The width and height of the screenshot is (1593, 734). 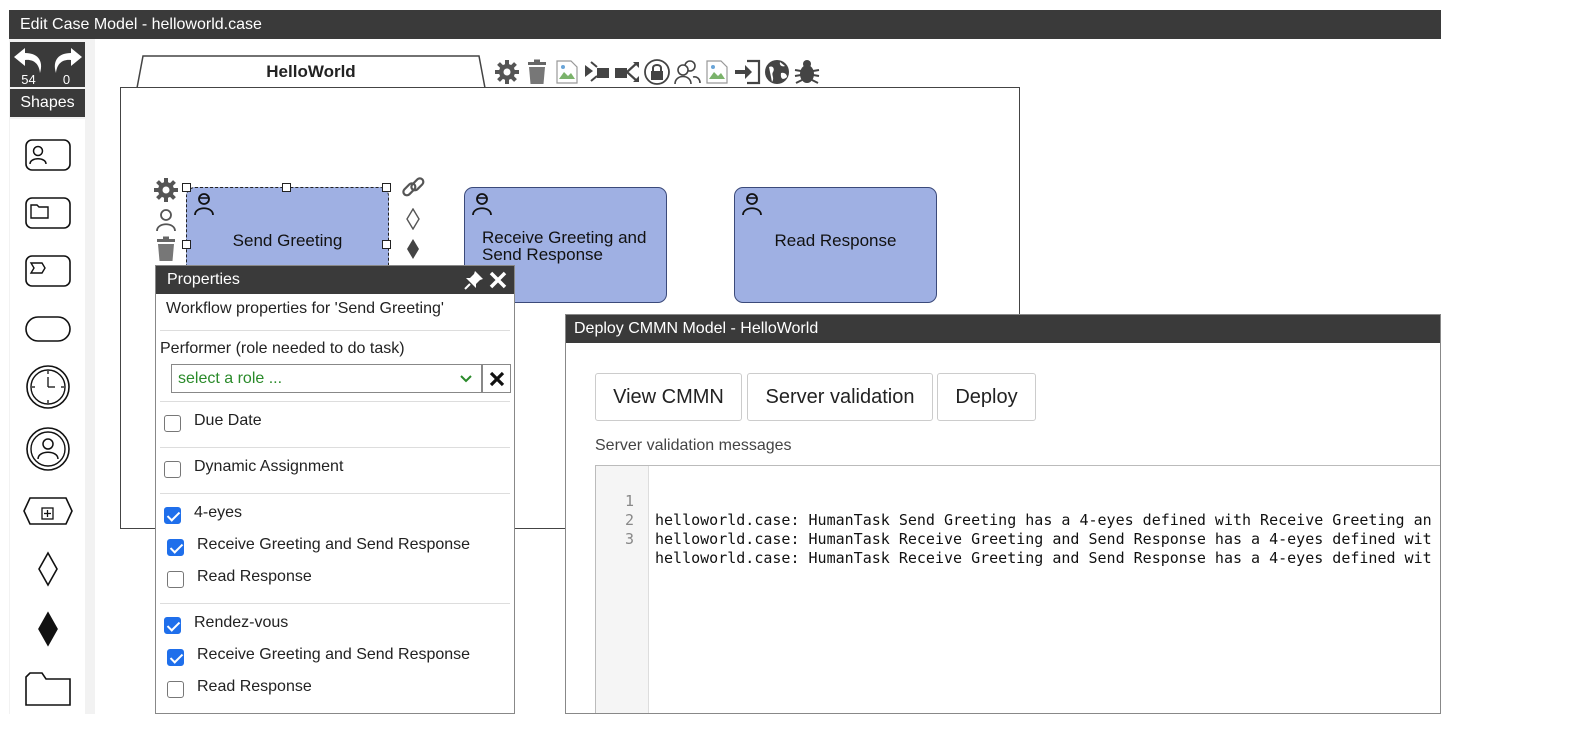 I want to click on task-name: Send Greeting, so click(x=287, y=240).